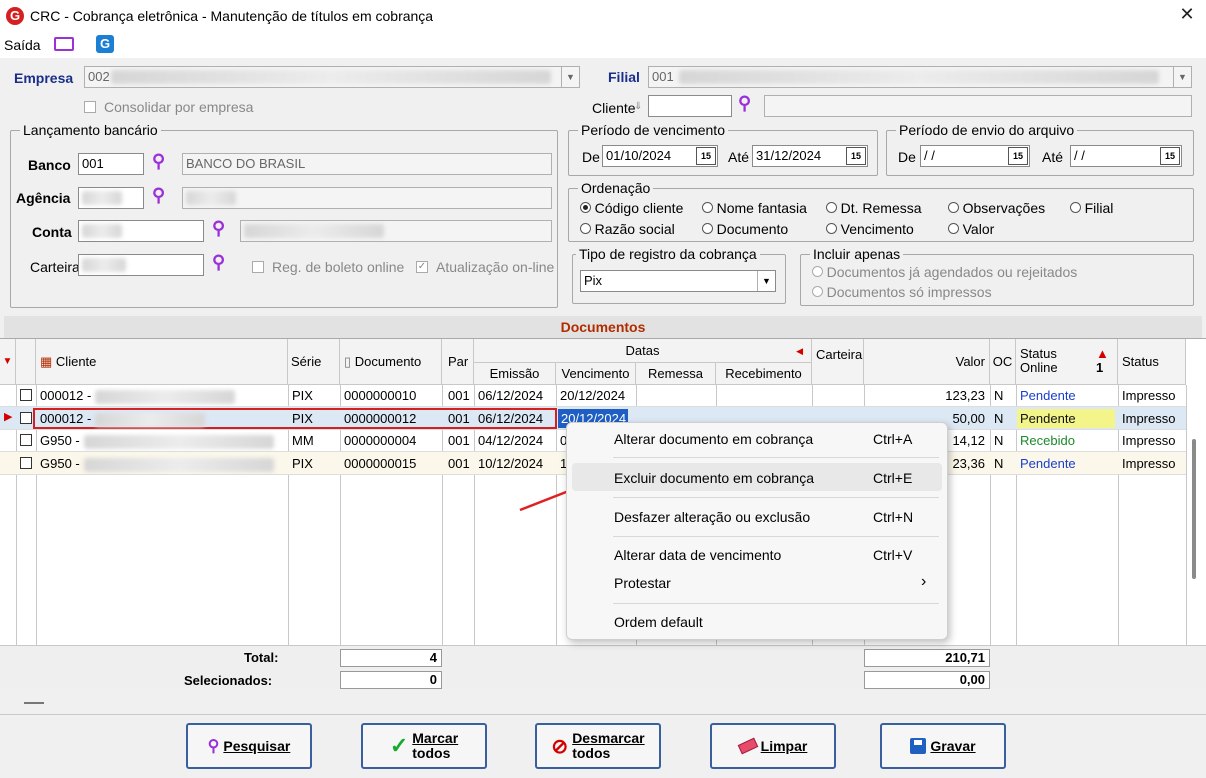 This screenshot has width=1206, height=778. Describe the element at coordinates (511, 418) in the screenshot. I see `cell-emissao: 06/12/2024` at that location.